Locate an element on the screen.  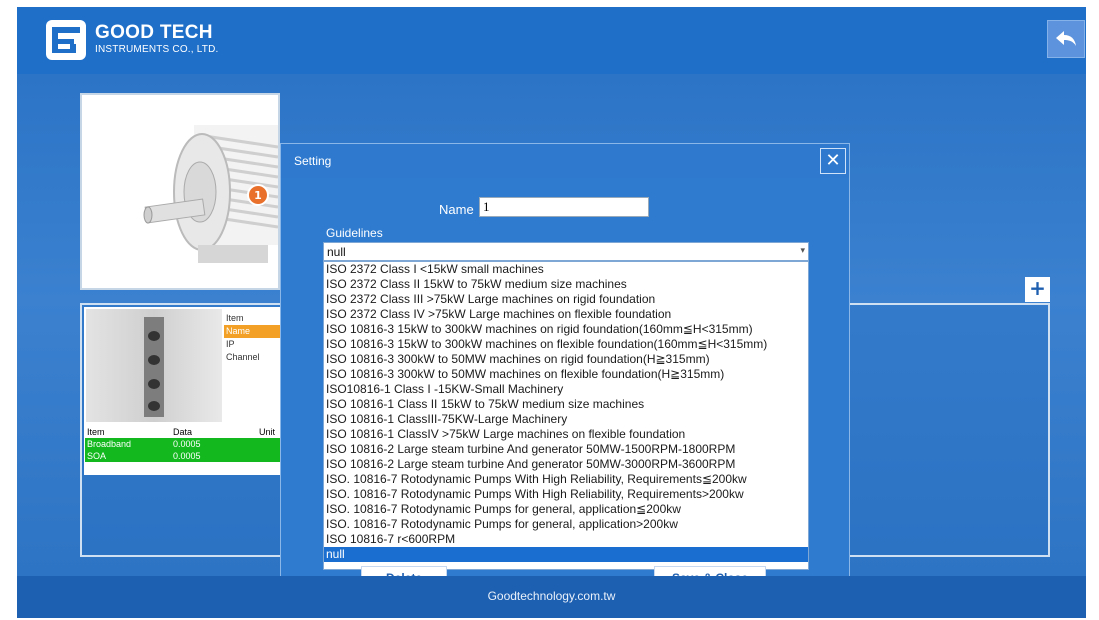
footer: Goodtechnology.com.tw is located at coordinates (551, 597).